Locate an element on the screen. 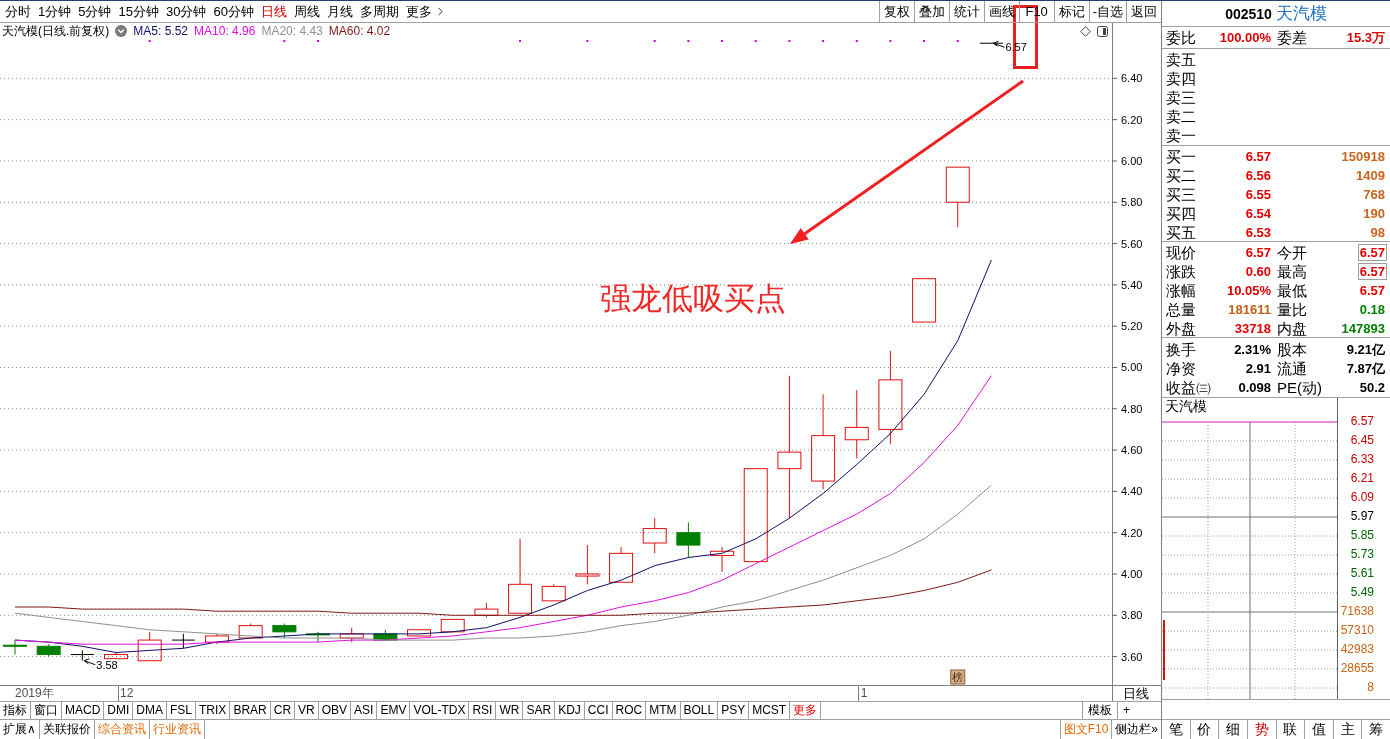  bid-price: 6.53 is located at coordinates (1258, 232).